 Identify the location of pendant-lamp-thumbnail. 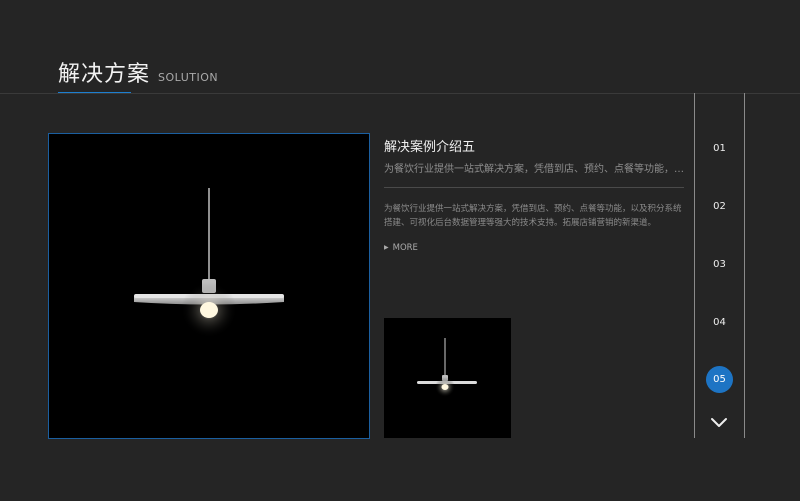
(447, 378).